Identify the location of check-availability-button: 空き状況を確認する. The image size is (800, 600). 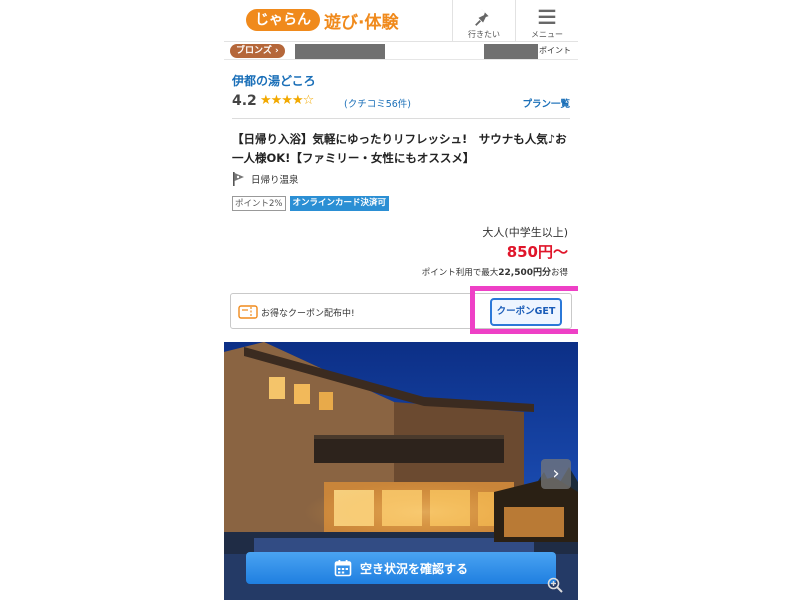
(401, 568).